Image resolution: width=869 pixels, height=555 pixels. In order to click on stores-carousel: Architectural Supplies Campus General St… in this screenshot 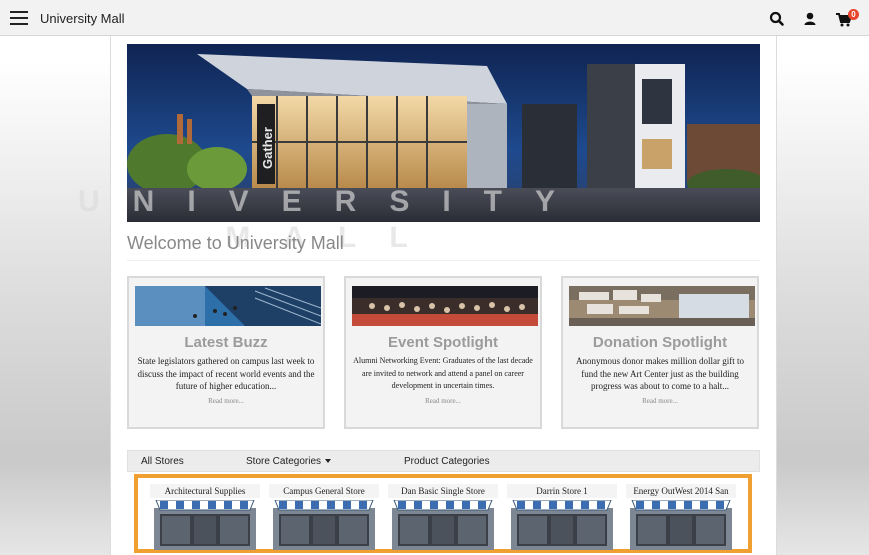, I will do `click(443, 513)`.